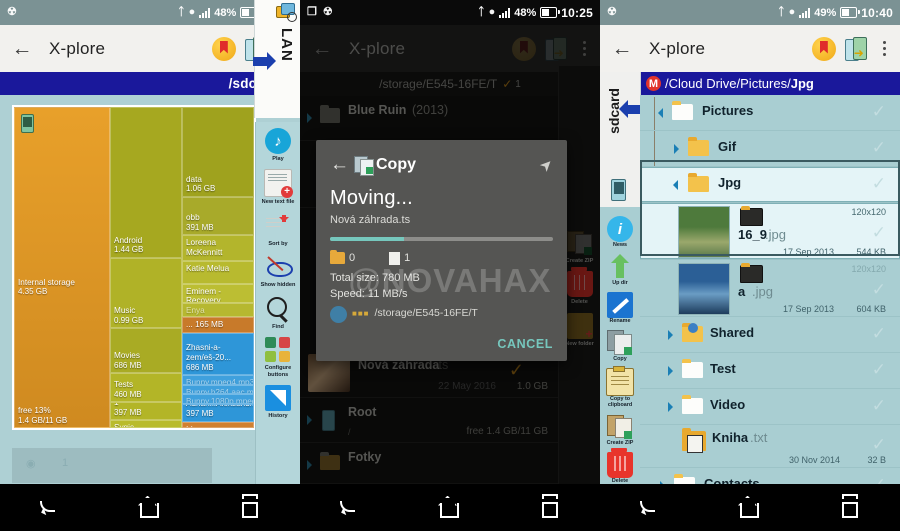 This screenshot has height=531, width=900. I want to click on cancel-button: CANCEL, so click(441, 344).